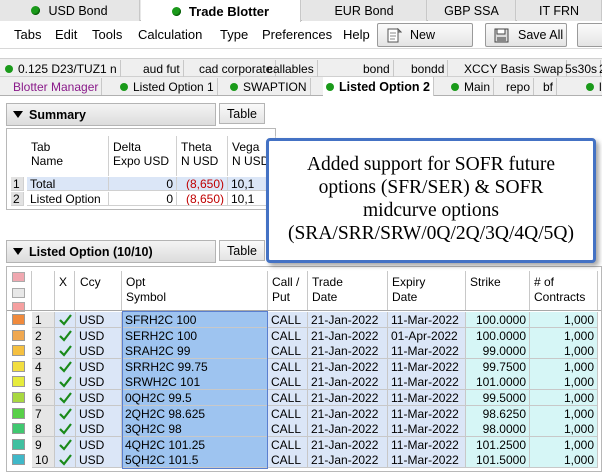 The height and width of the screenshot is (472, 602). What do you see at coordinates (498, 366) in the screenshot?
I see `strike-cell: 99.7500` at bounding box center [498, 366].